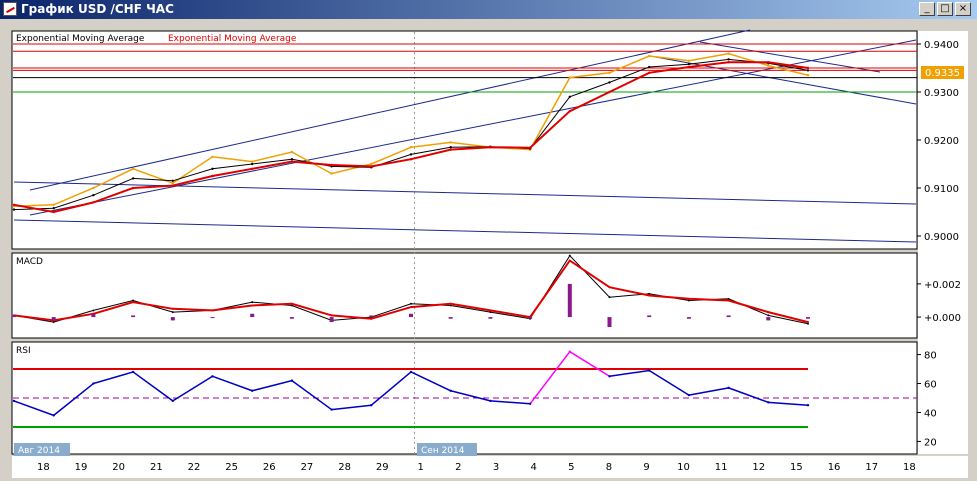  What do you see at coordinates (533, 467) in the screenshot?
I see `x-tick-label: 4` at bounding box center [533, 467].